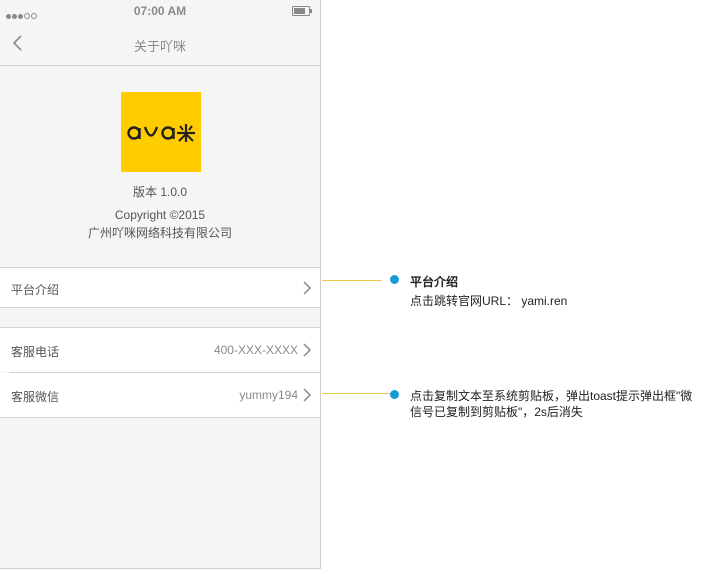 The height and width of the screenshot is (574, 719). What do you see at coordinates (551, 396) in the screenshot?
I see `annotation-line: 点击复制文本至系统剪贴板，弹出toast提示弹出框"微` at bounding box center [551, 396].